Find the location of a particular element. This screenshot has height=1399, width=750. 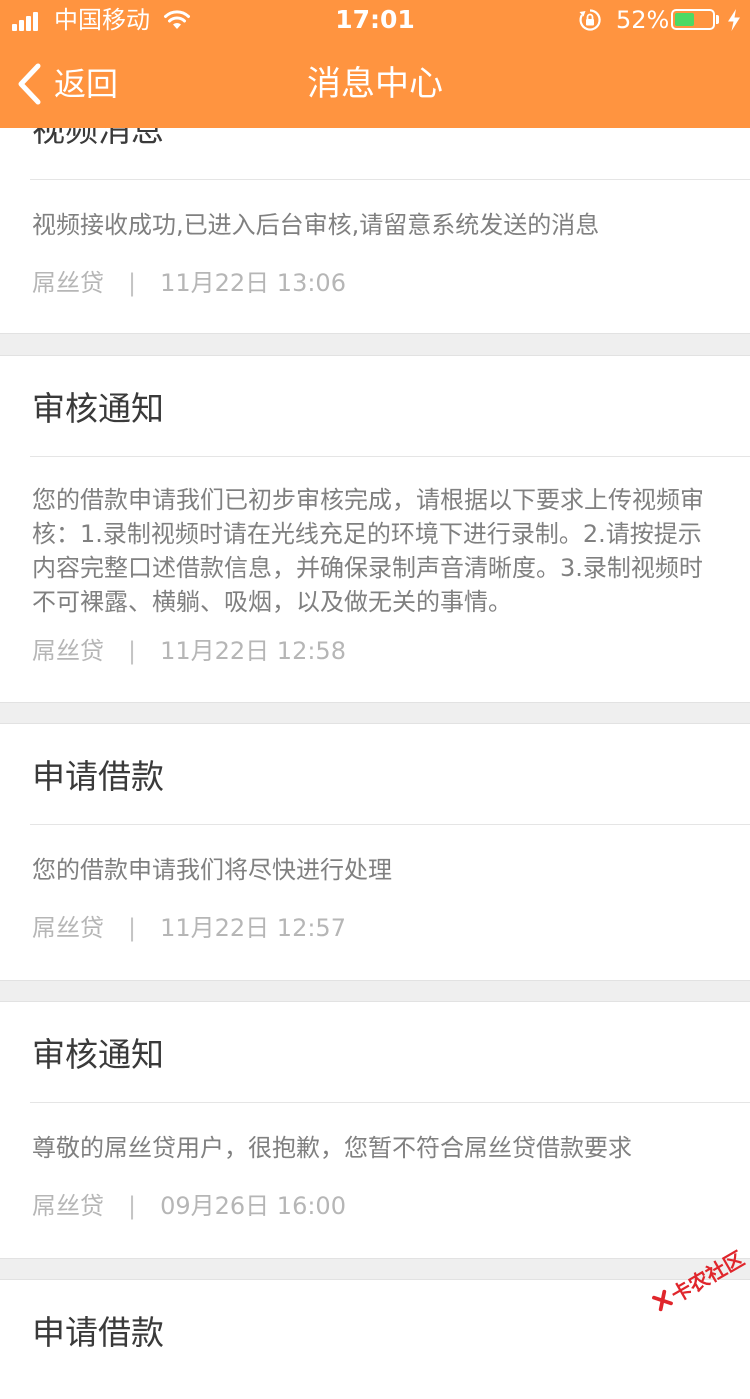

message-meta: 屌丝贷 | 09月26日 16:00 is located at coordinates (189, 1206).